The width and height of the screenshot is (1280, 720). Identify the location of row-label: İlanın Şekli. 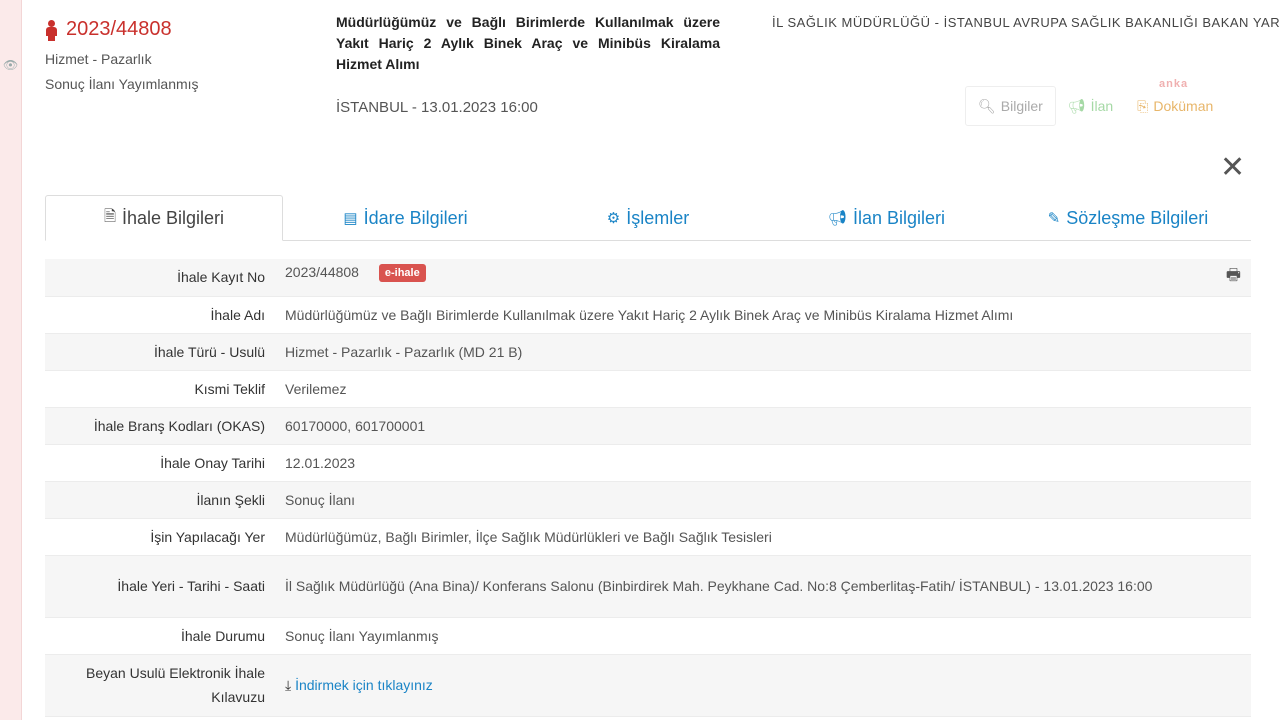
(160, 499).